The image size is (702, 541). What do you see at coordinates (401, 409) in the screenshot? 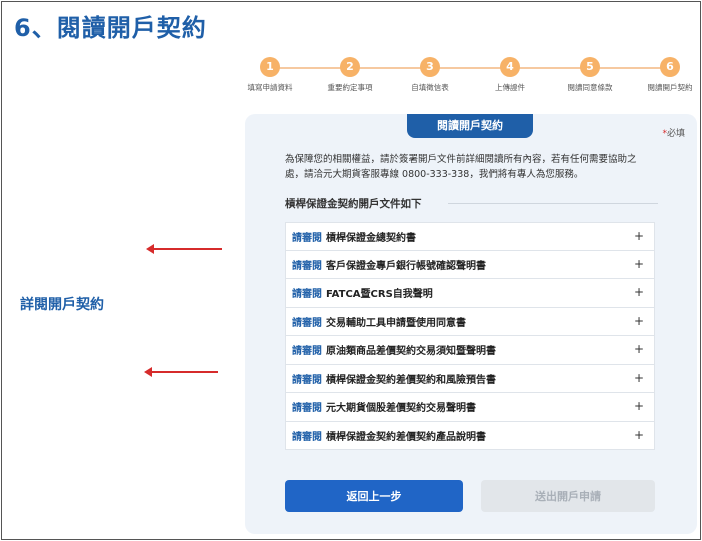
I see `document-name: 元大期貨個股差價契約交易聲明書` at bounding box center [401, 409].